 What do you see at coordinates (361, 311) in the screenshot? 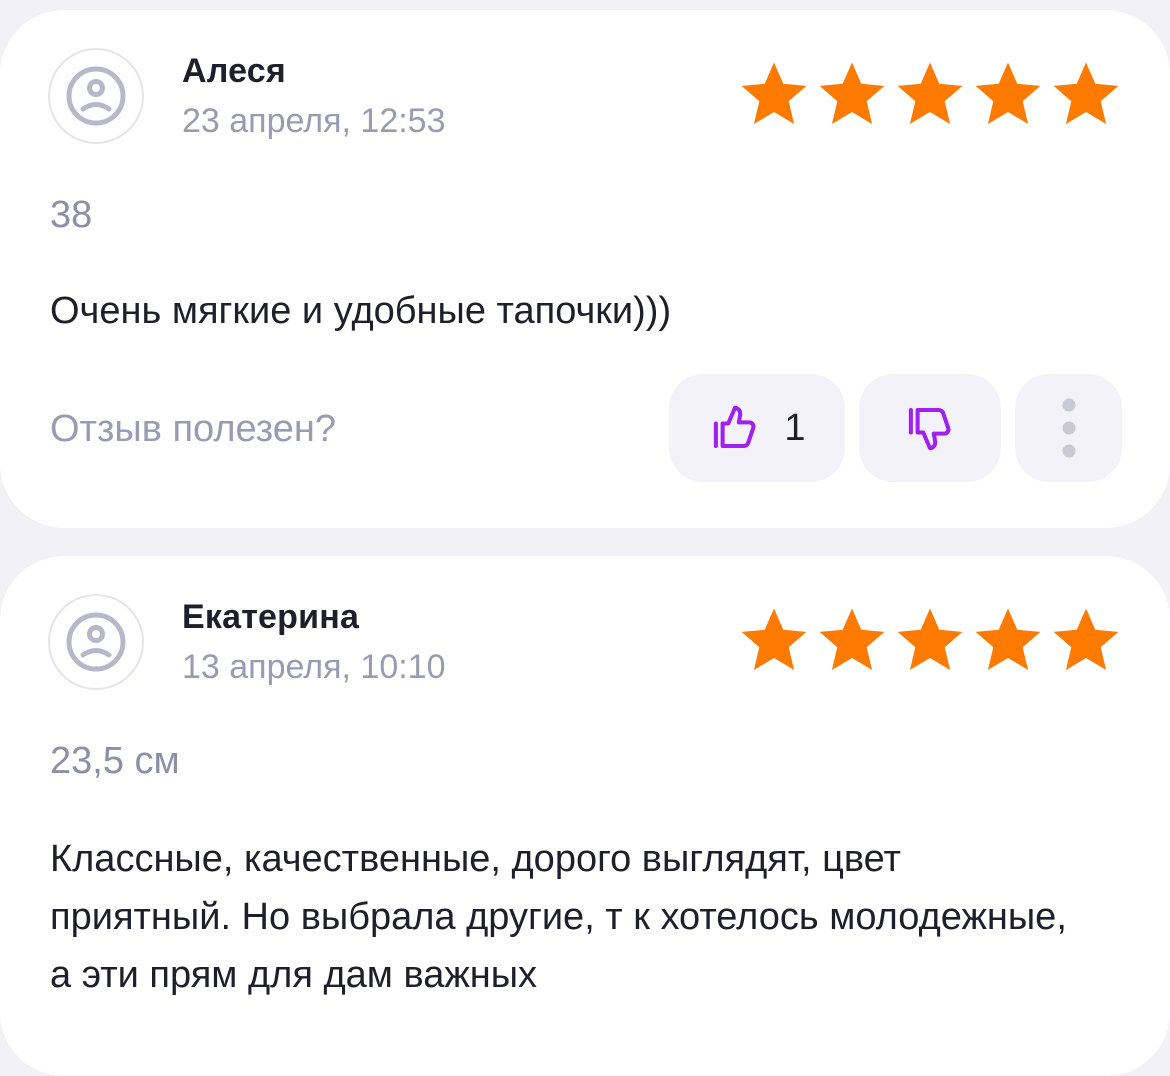
I see `review-text: Очень мягкие и удобные тапочки)))` at bounding box center [361, 311].